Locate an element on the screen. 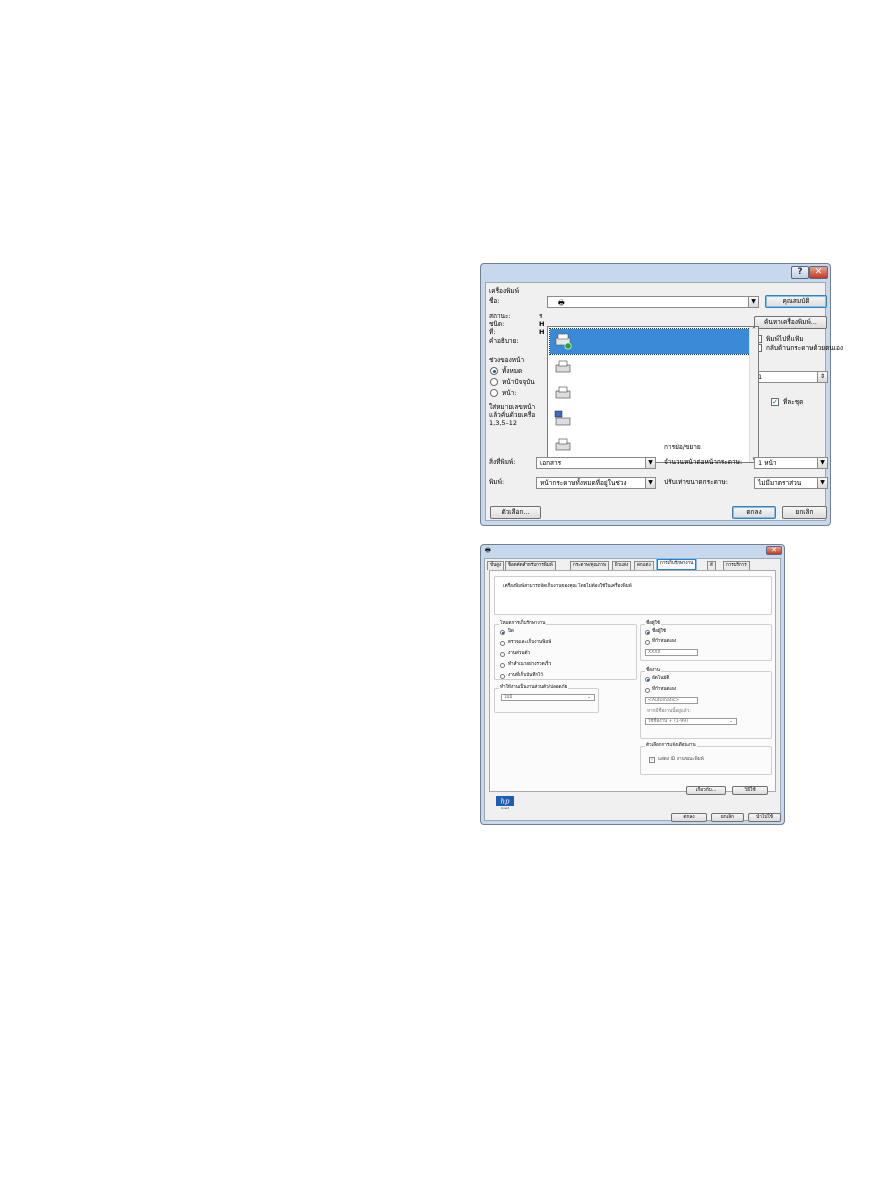 The width and height of the screenshot is (893, 1188). status-value: ร is located at coordinates (541, 316).